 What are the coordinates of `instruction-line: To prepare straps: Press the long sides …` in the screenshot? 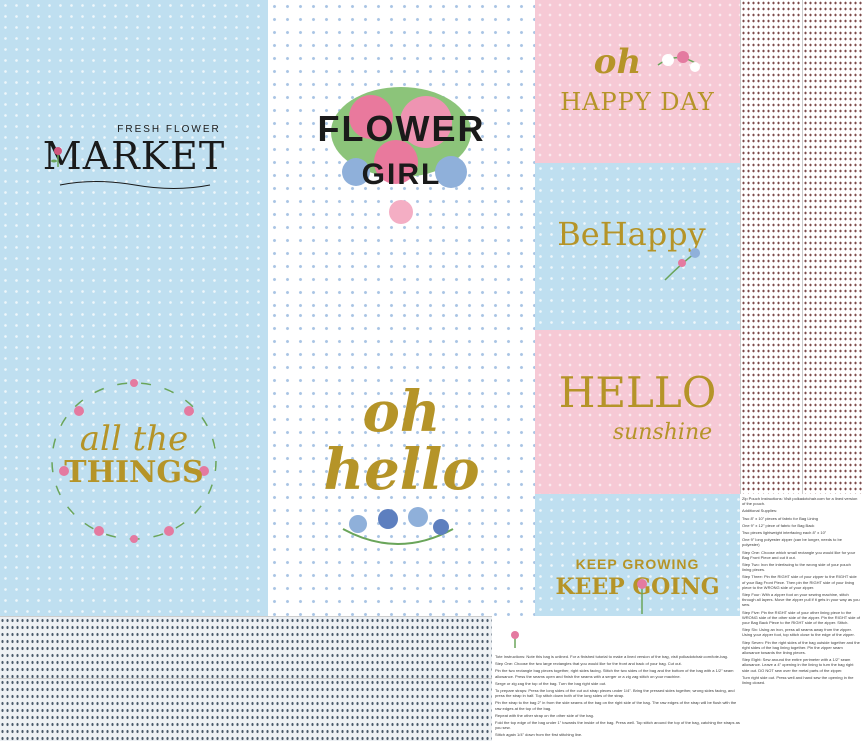 It's located at (615, 693).